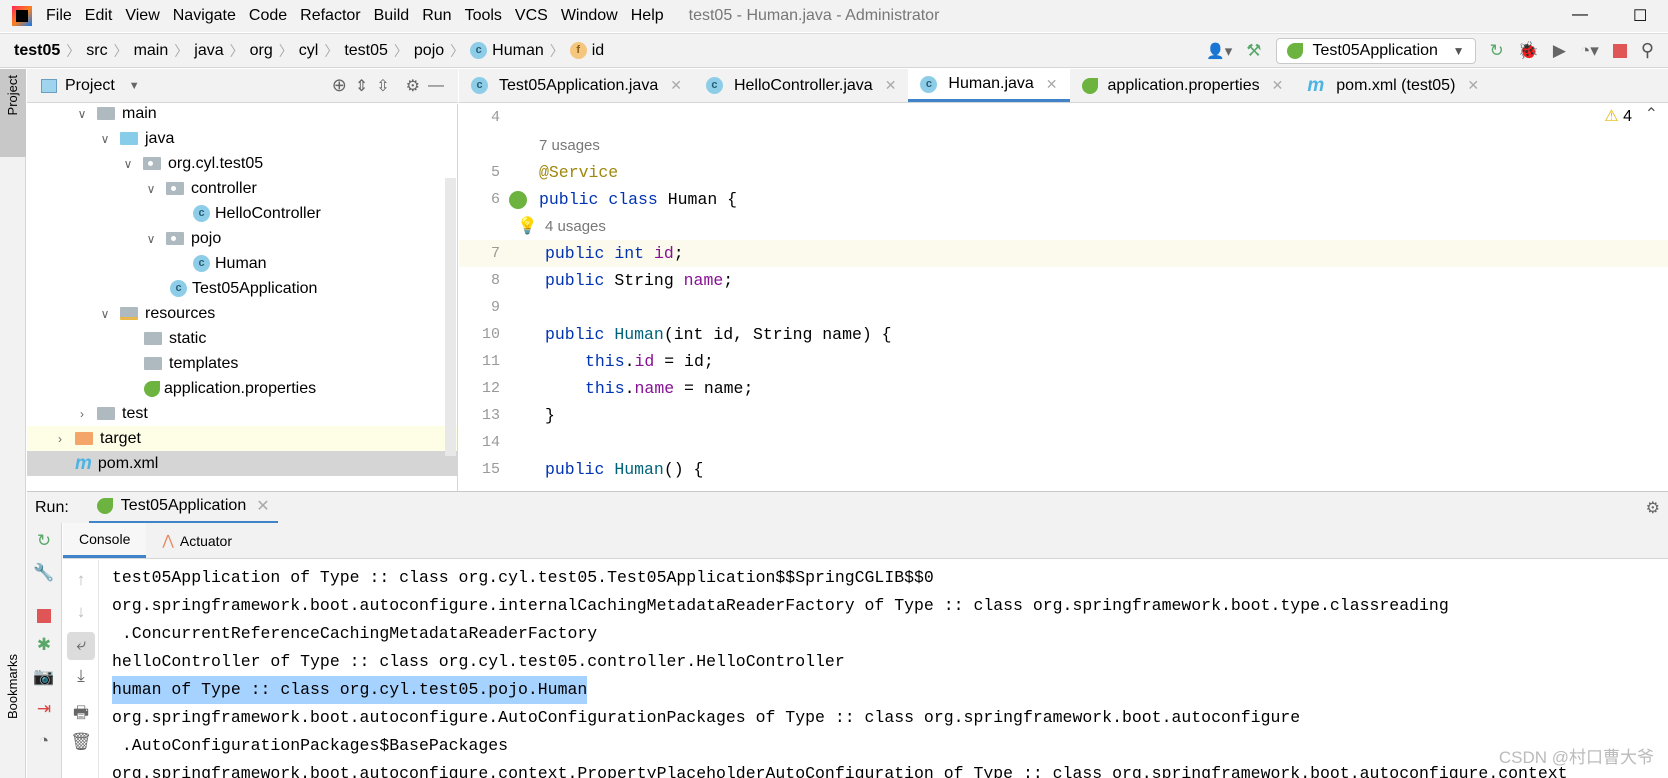 The image size is (1668, 778). What do you see at coordinates (308, 50) in the screenshot?
I see `crumb-label: cyl` at bounding box center [308, 50].